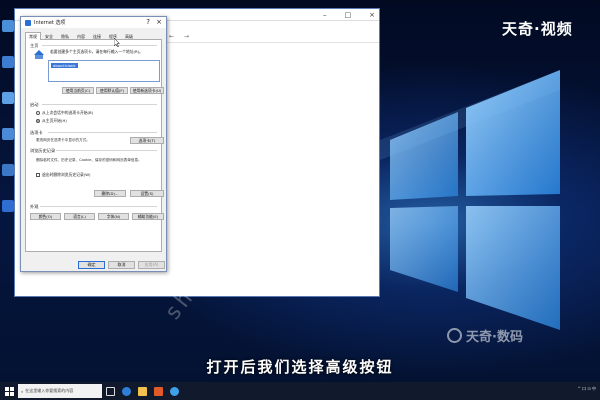 The image size is (600, 400). Describe the element at coordinates (126, 391) in the screenshot. I see `edge-icon` at that location.